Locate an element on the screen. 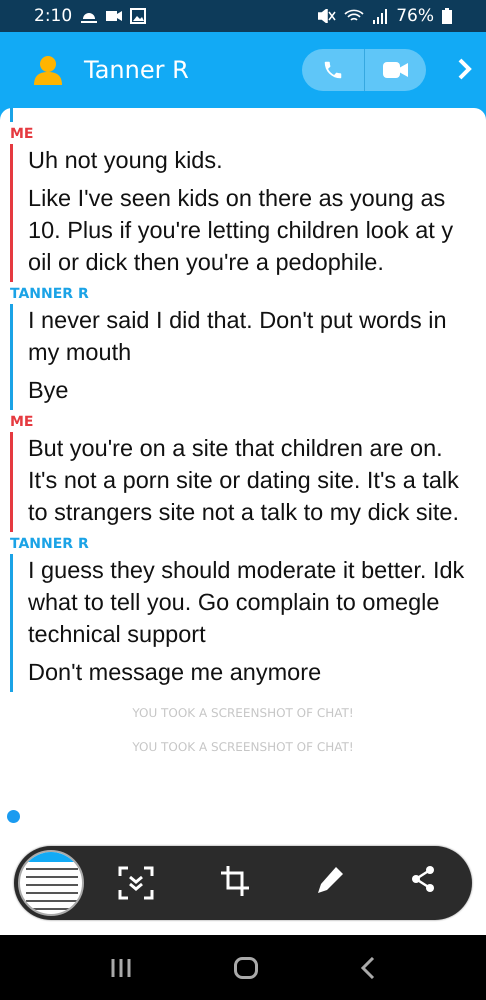 This screenshot has width=486, height=1000. message-text: But you're on a site that children are on. It's not a porn site or dating site. It's a talk to strangers site not a talk to my dick site. is located at coordinates (244, 480).